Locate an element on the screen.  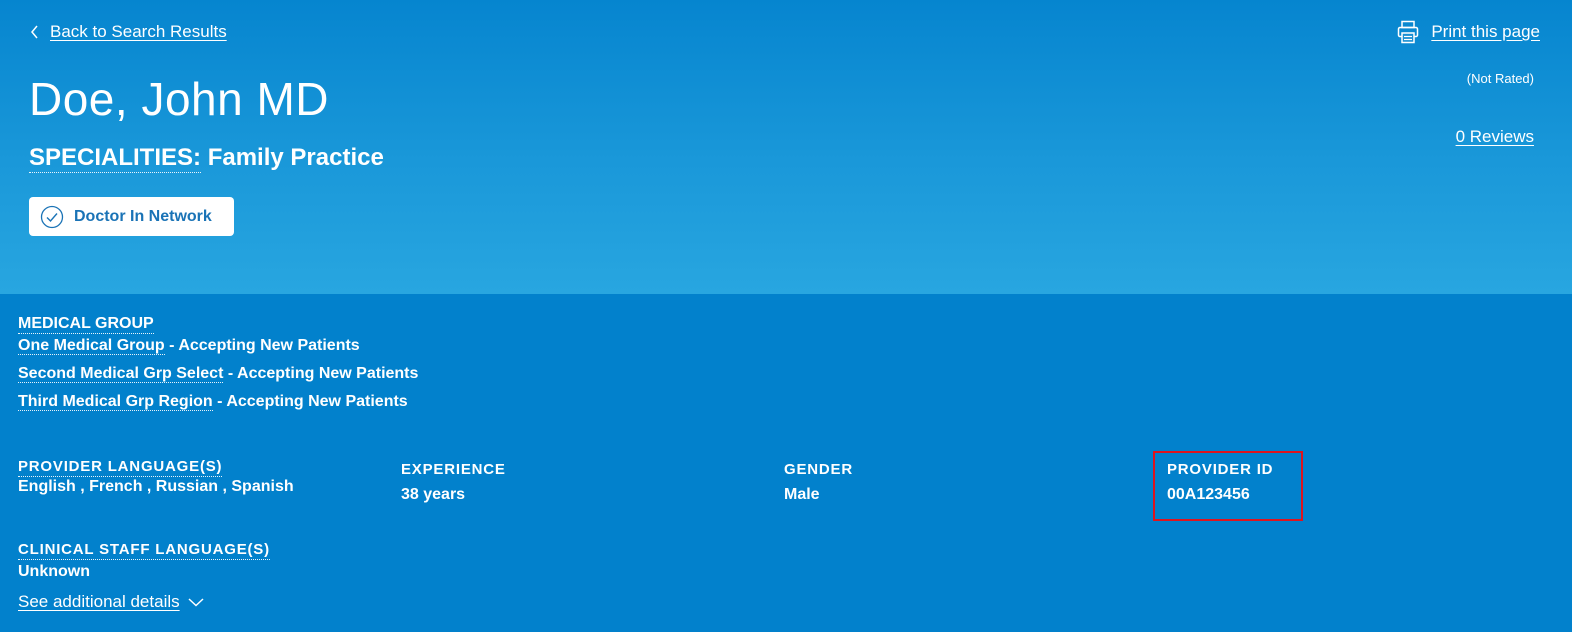
clinical-staff-languages-label: CLINICAL STAFF LANGUAGE(S) is located at coordinates (144, 550).